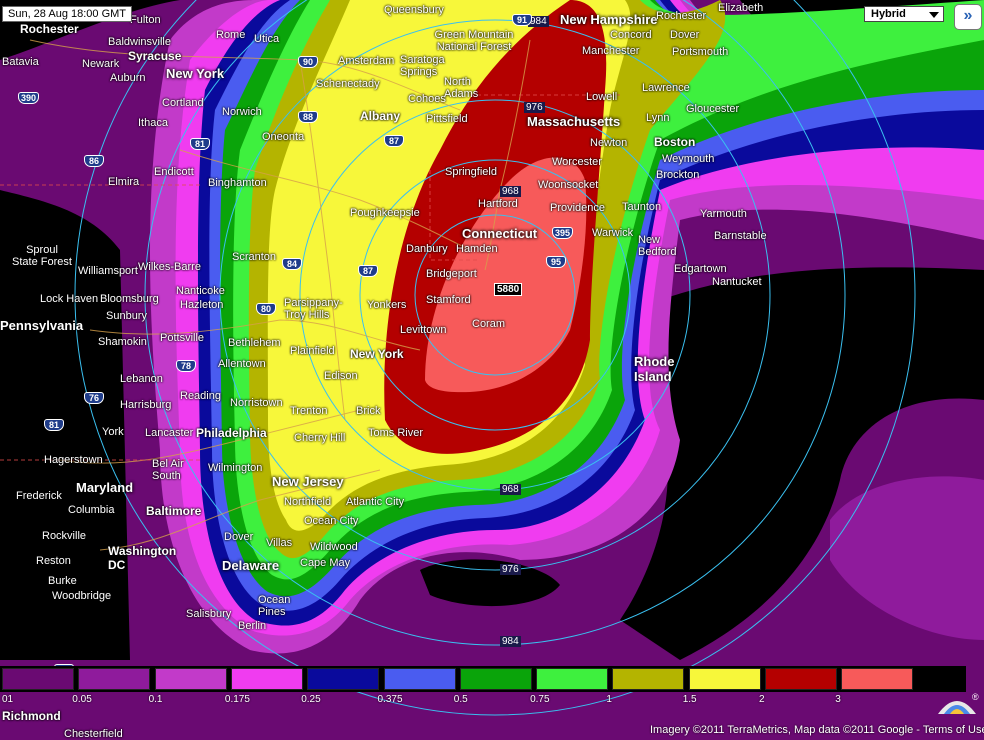 The width and height of the screenshot is (984, 740). What do you see at coordinates (422, 66) in the screenshot?
I see `city-label: Saratoga Springs` at bounding box center [422, 66].